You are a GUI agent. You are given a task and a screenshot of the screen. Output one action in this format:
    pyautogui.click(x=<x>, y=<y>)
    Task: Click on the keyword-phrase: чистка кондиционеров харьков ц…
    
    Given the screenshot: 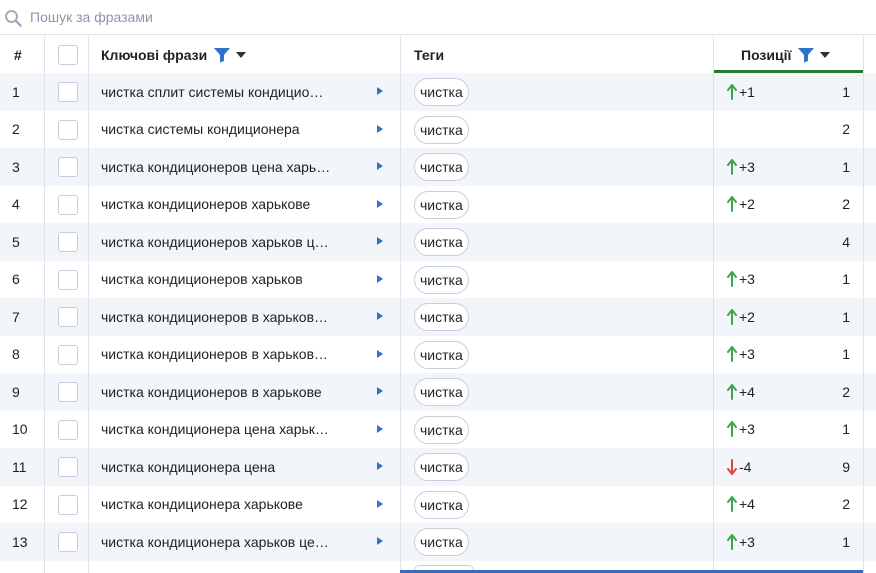 What is the action you would take?
    pyautogui.click(x=235, y=242)
    